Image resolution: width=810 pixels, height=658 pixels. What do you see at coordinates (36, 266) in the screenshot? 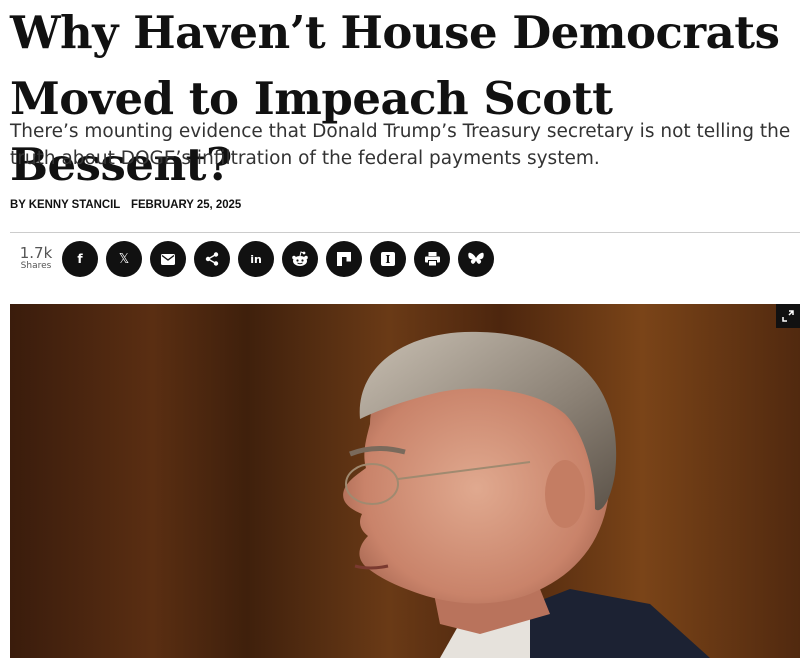
I see `share-count-label: Shares` at bounding box center [36, 266].